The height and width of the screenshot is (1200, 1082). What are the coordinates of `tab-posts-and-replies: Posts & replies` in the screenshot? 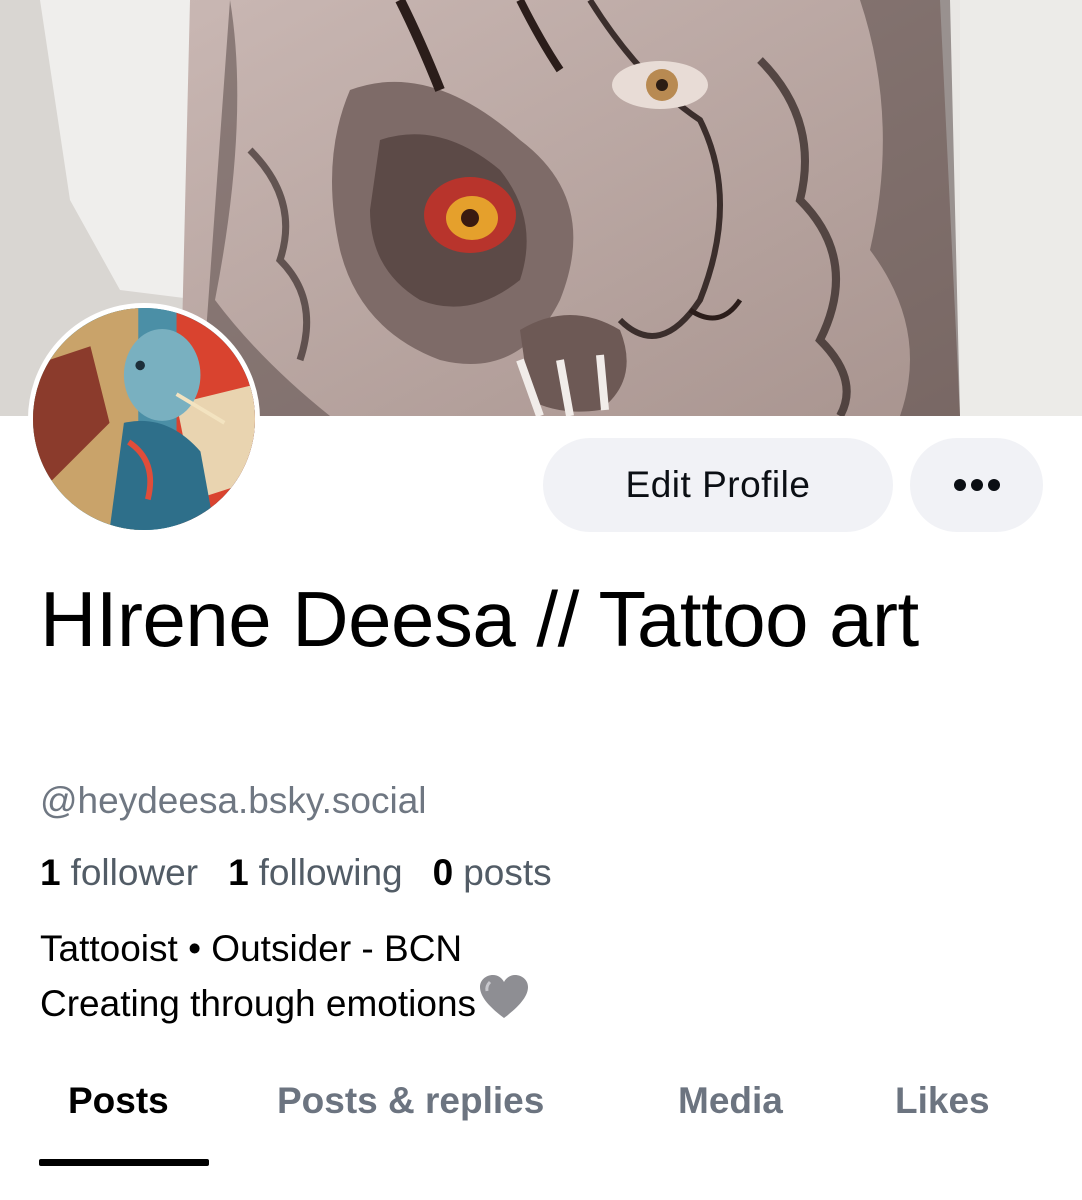 It's located at (410, 1101).